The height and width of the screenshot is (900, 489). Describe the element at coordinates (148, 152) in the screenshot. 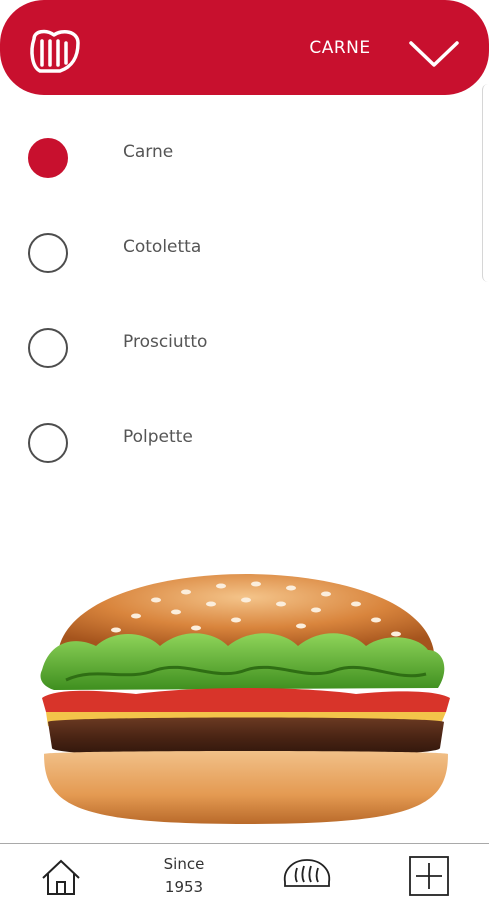

I see `option-label: Carne` at that location.